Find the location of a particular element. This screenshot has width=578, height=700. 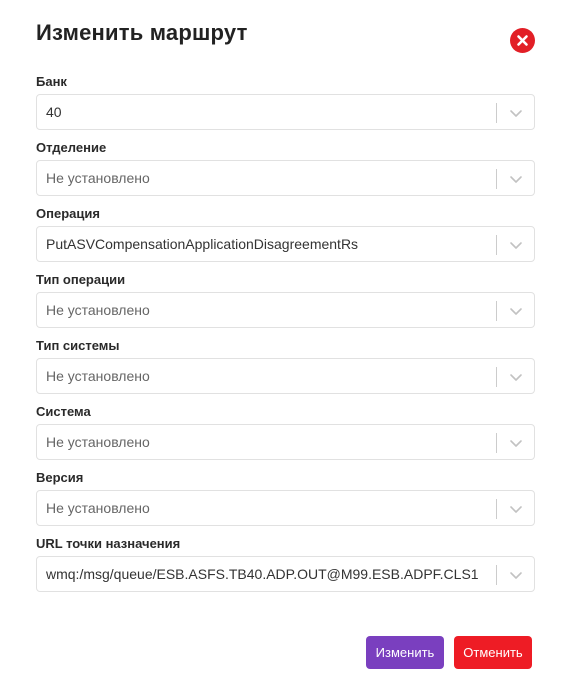

dialog-title: Изменить маршрут is located at coordinates (142, 32).